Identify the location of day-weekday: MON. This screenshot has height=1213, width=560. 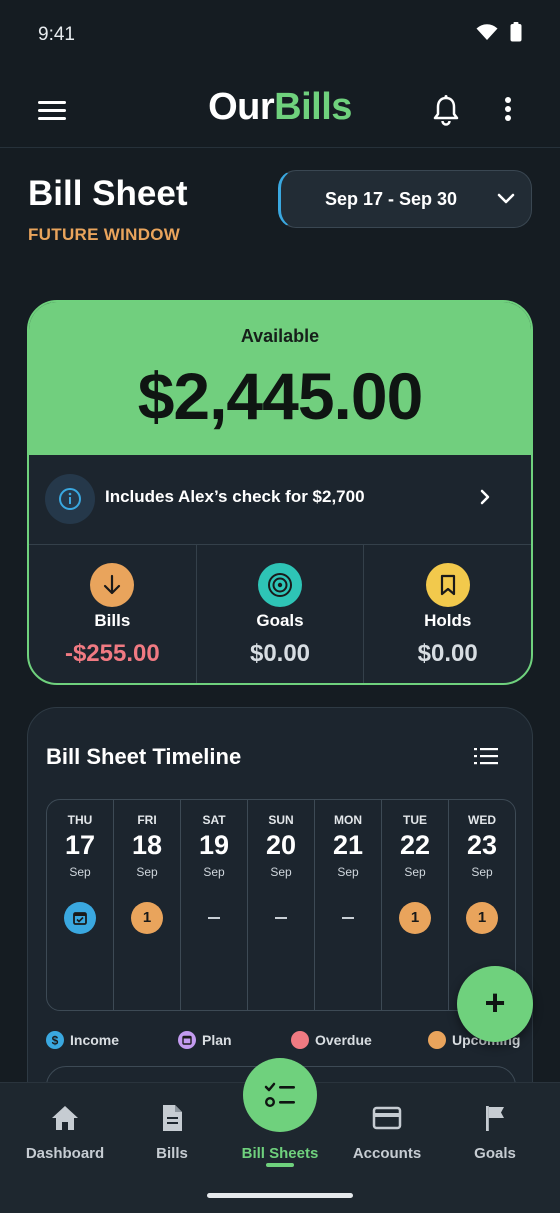
(348, 820).